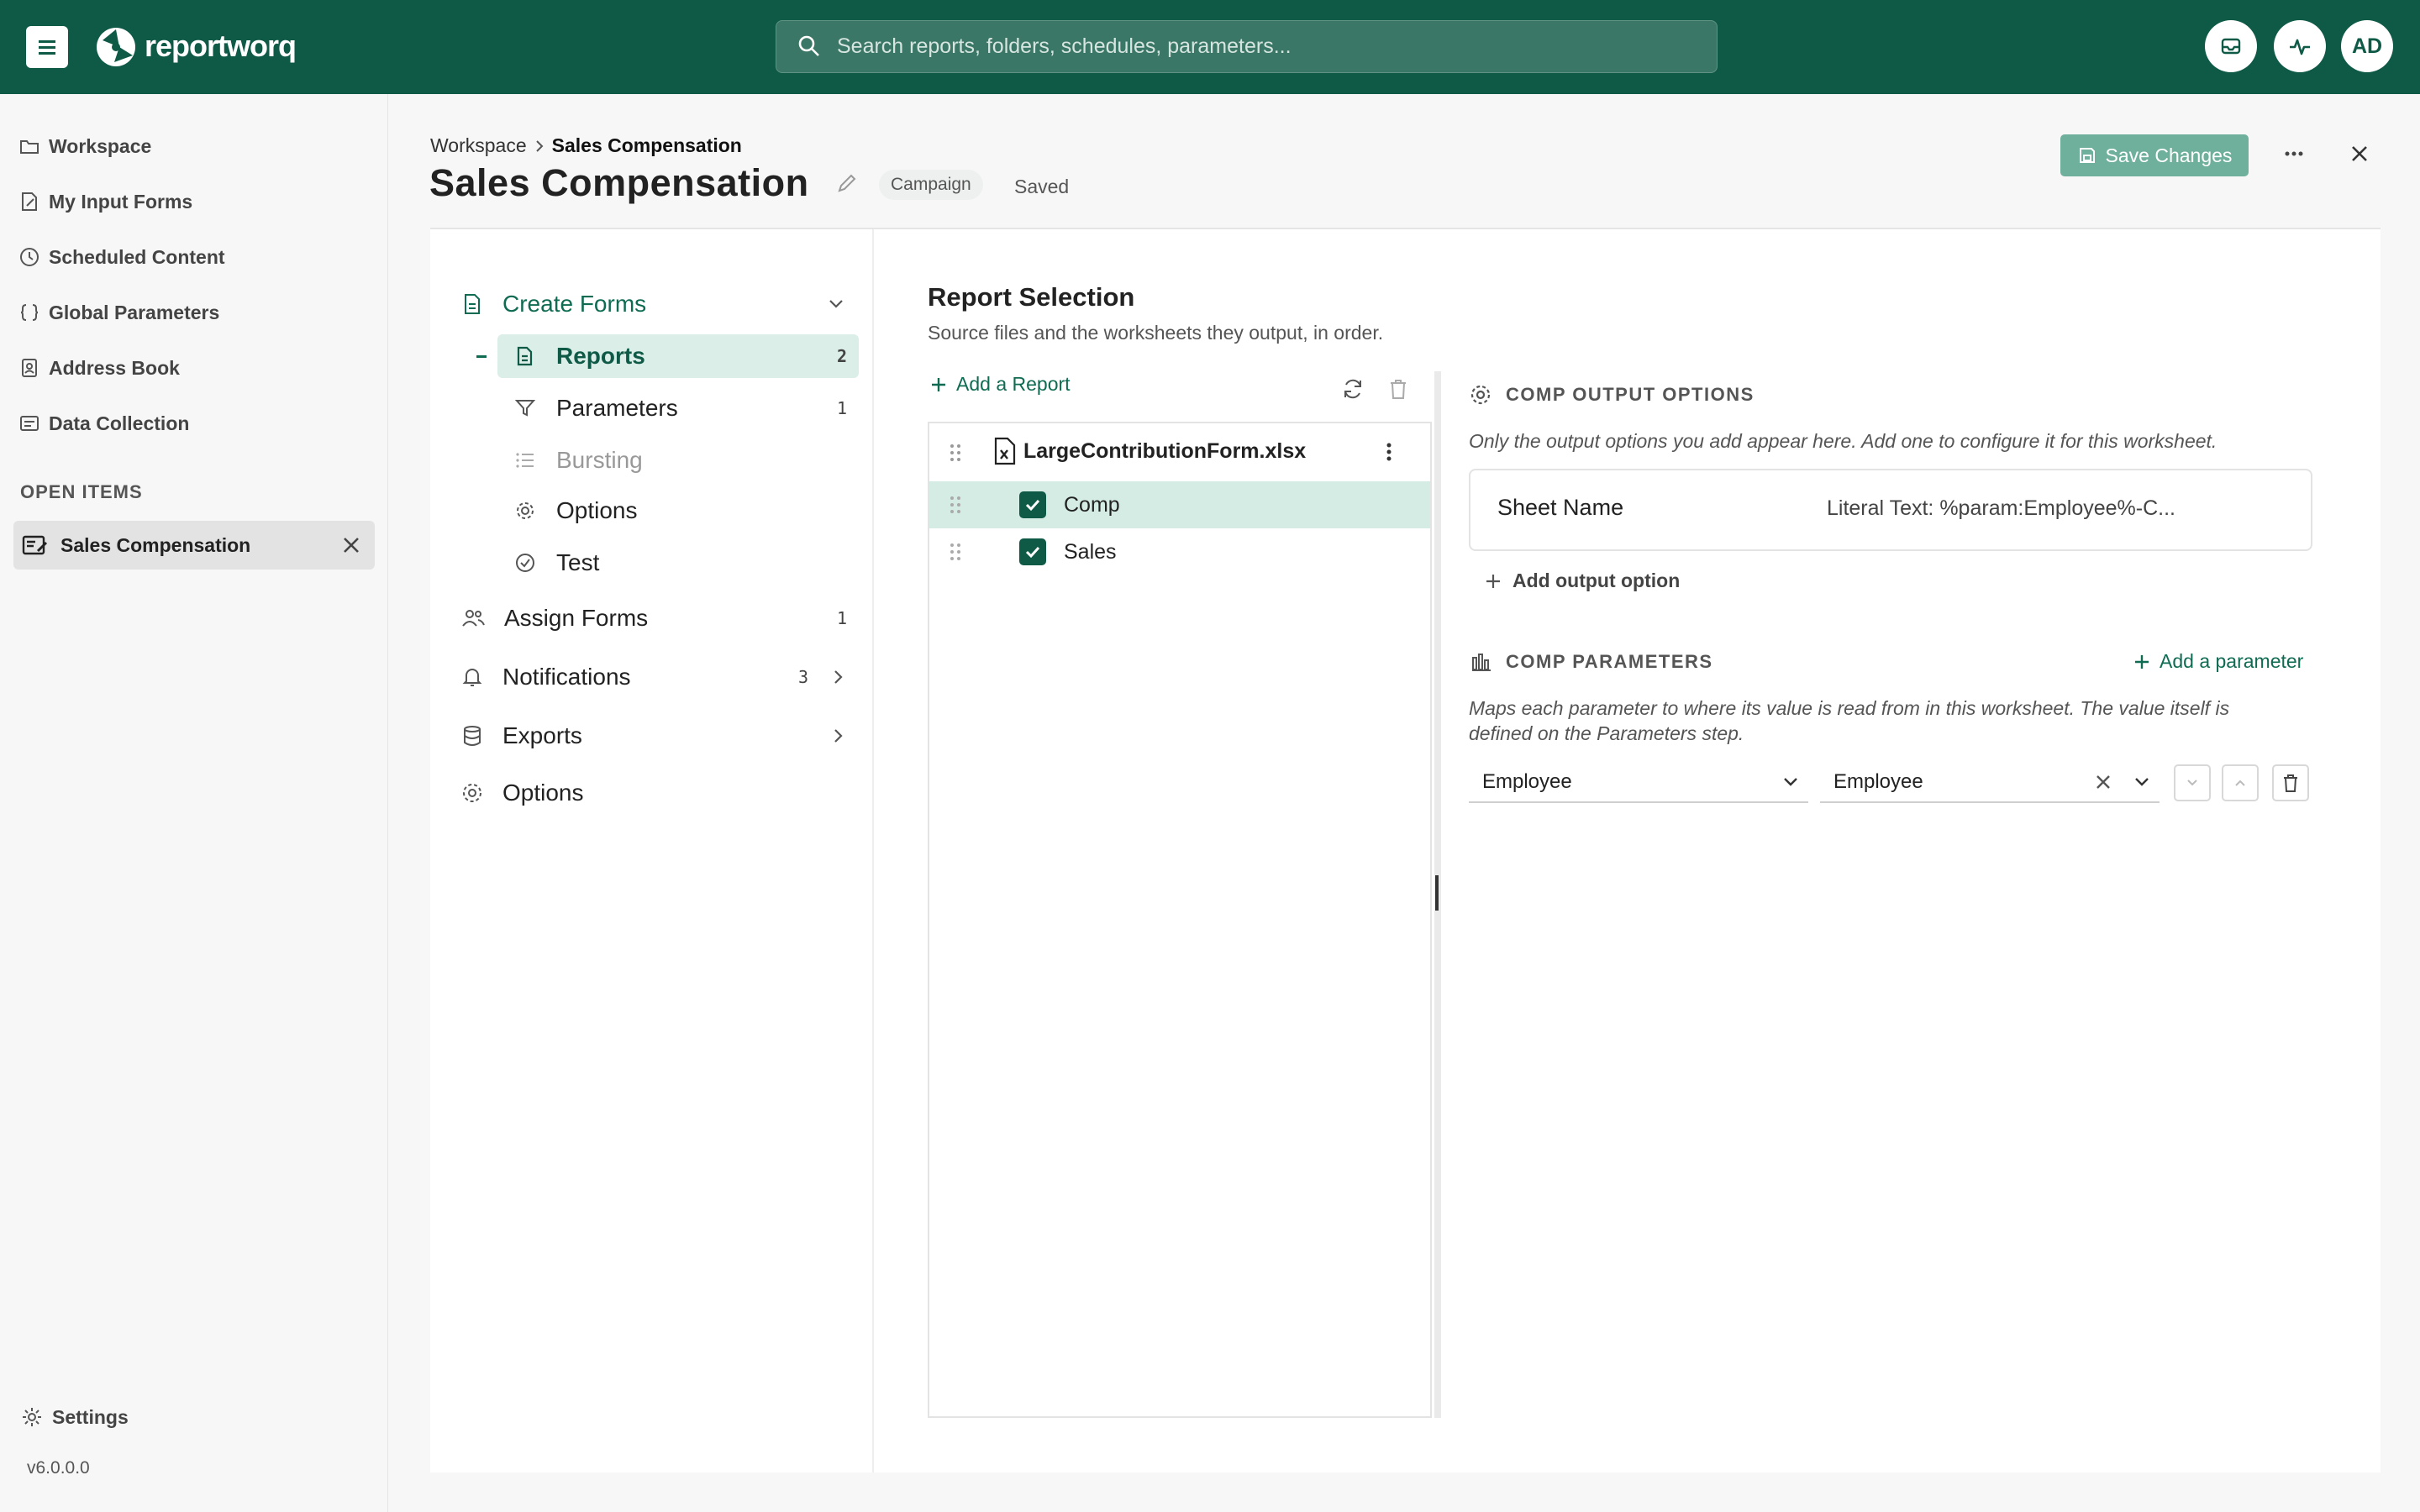 The height and width of the screenshot is (1512, 2420). I want to click on settings-link: Settings, so click(75, 1417).